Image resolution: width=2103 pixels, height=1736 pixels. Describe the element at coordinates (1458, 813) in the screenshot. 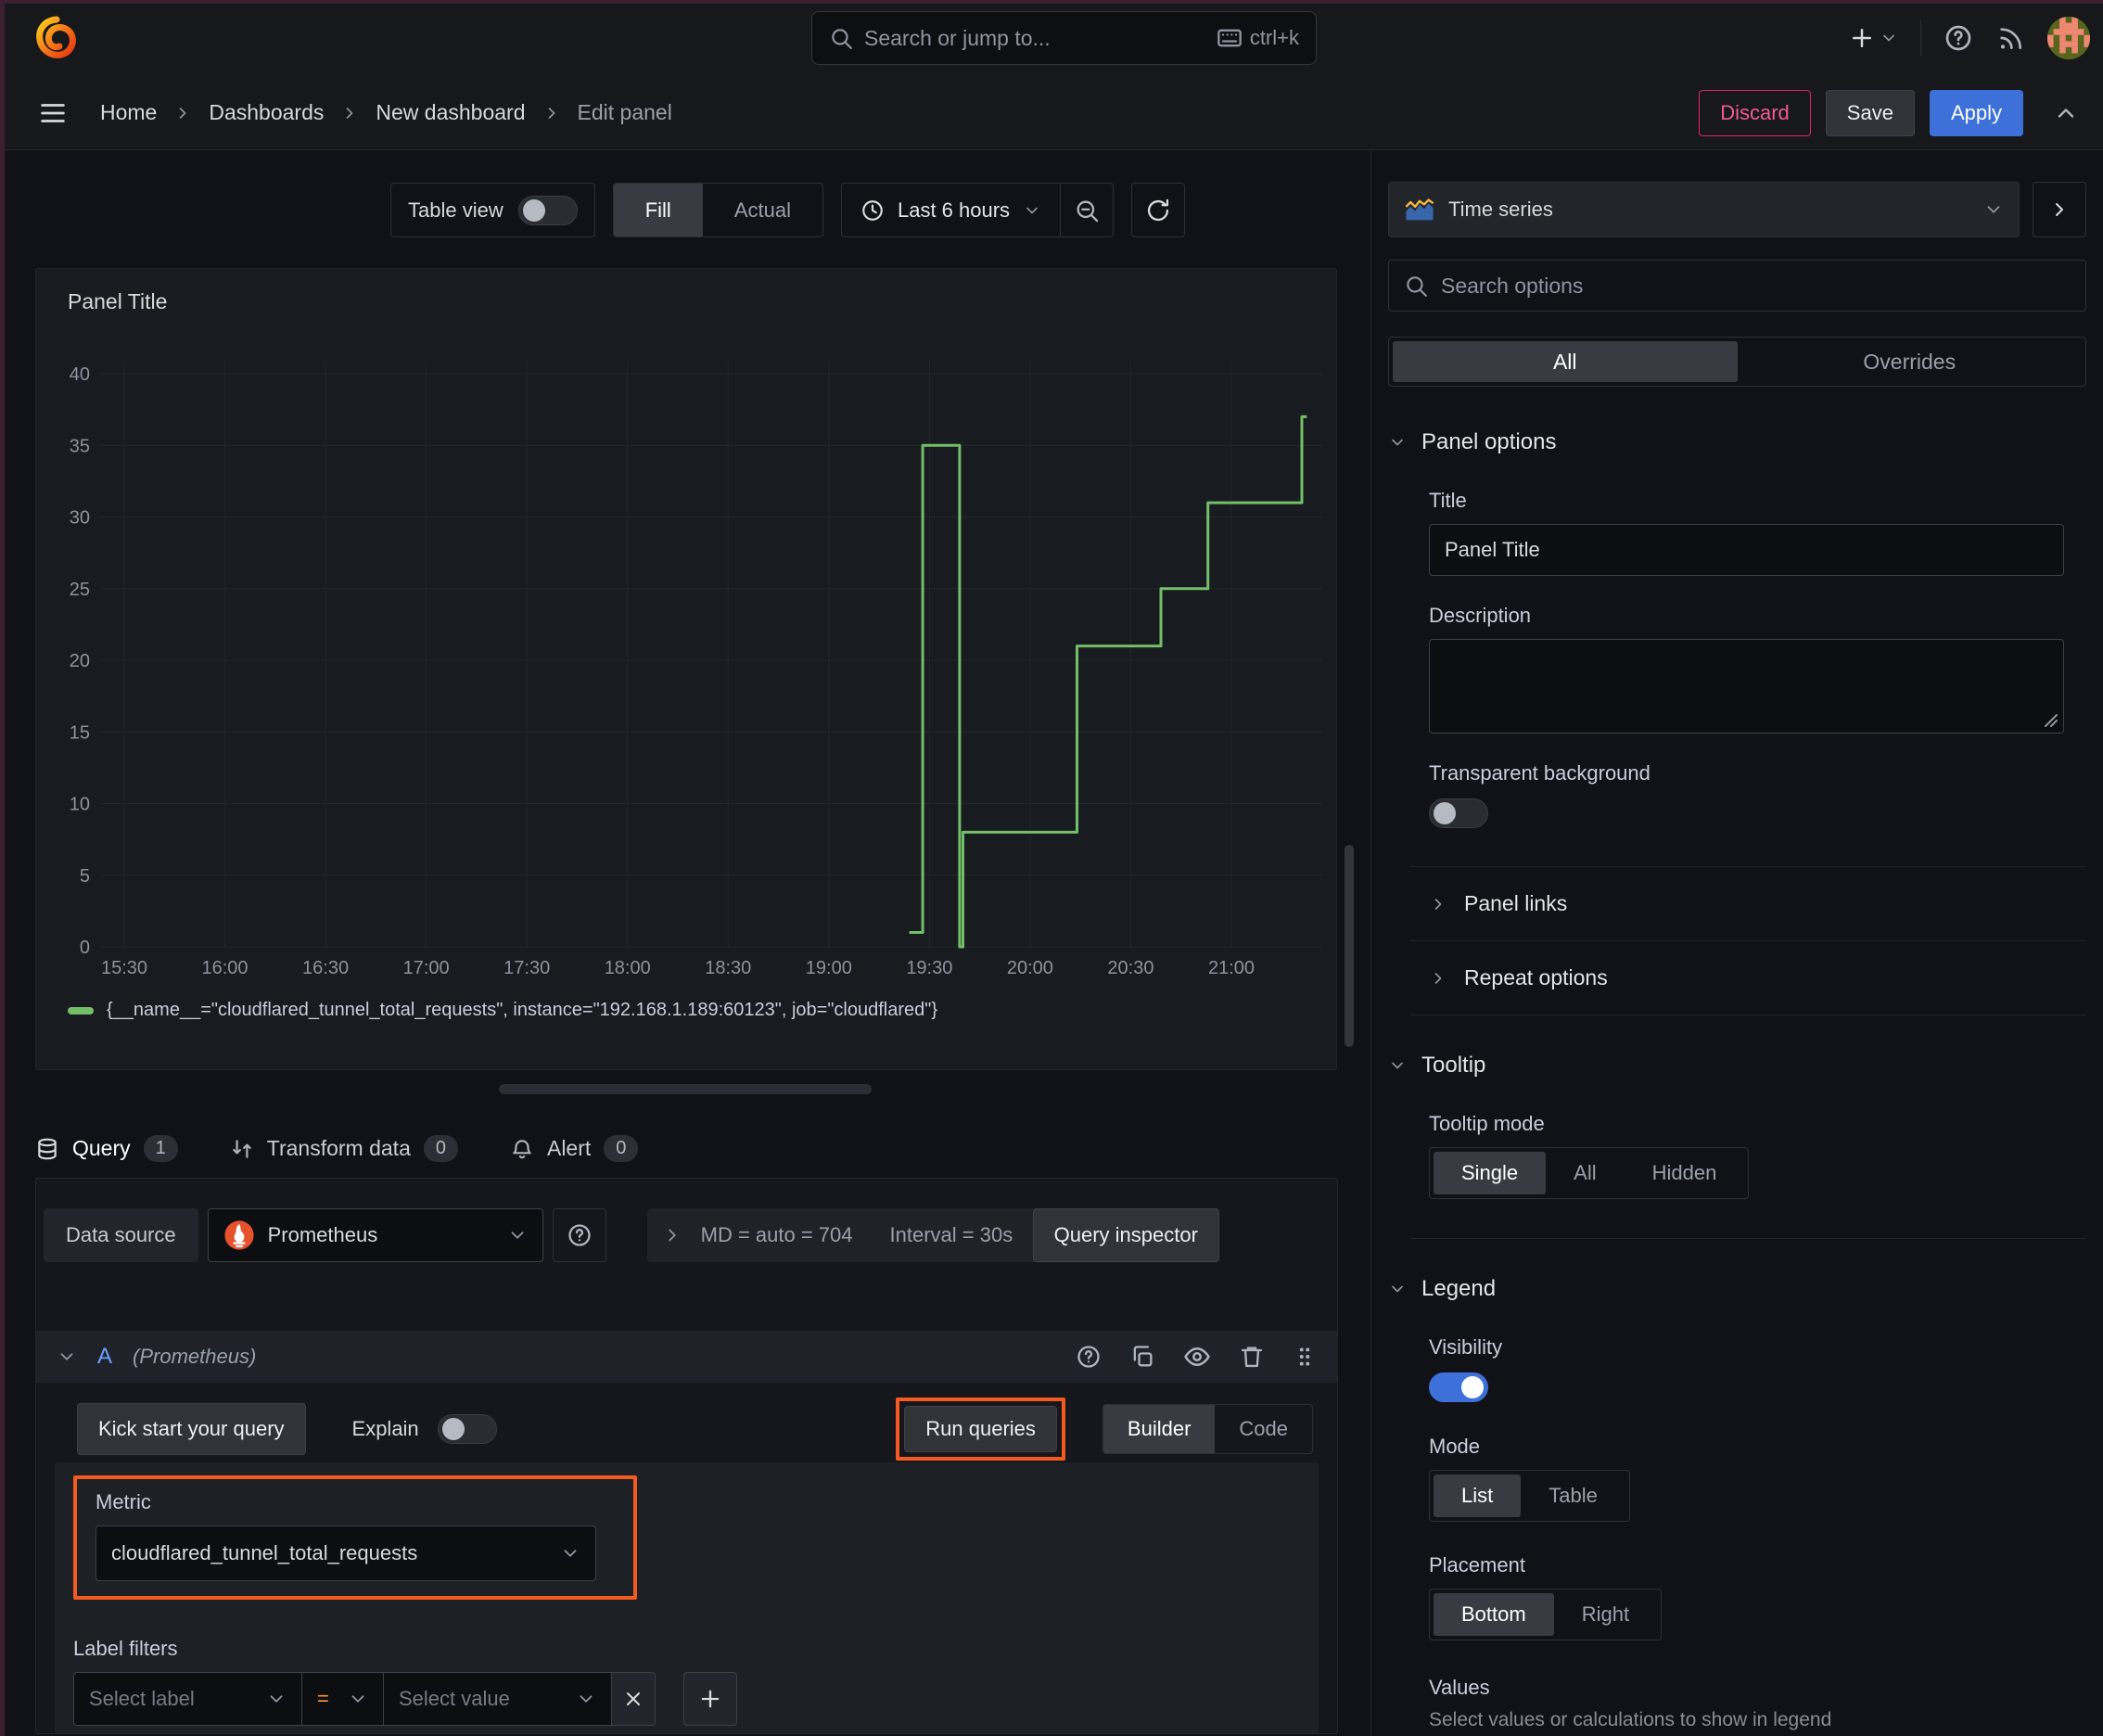

I see `transparent-background-toggle` at that location.